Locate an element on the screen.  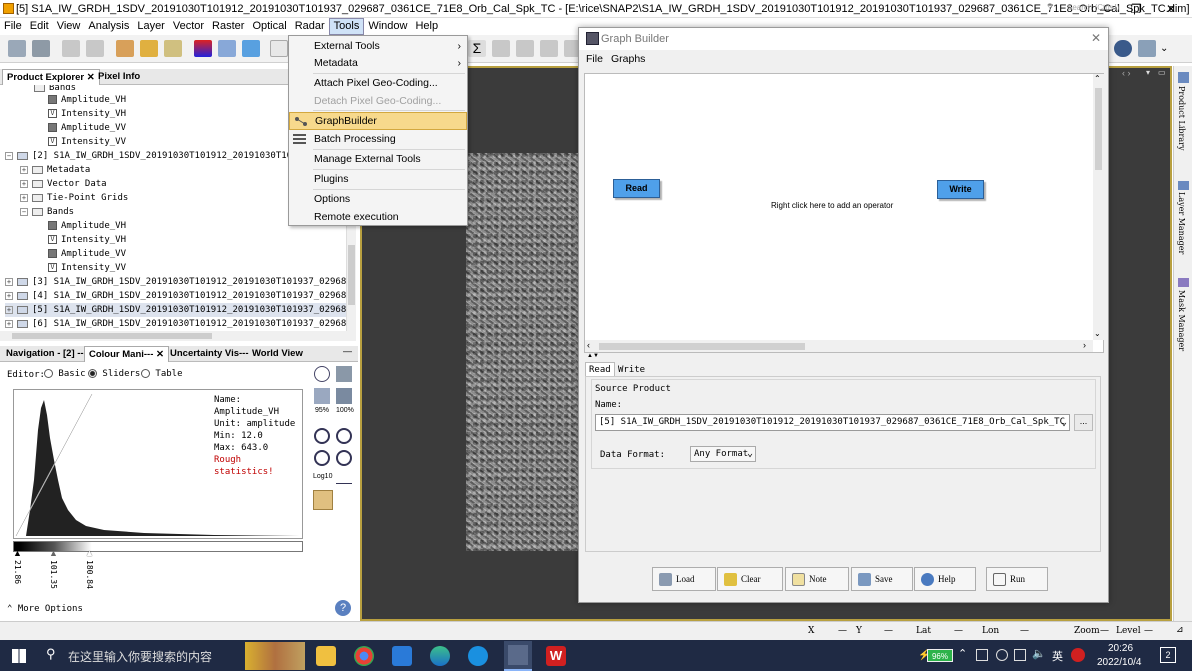
grid-icon is located at coordinates (549, 48).